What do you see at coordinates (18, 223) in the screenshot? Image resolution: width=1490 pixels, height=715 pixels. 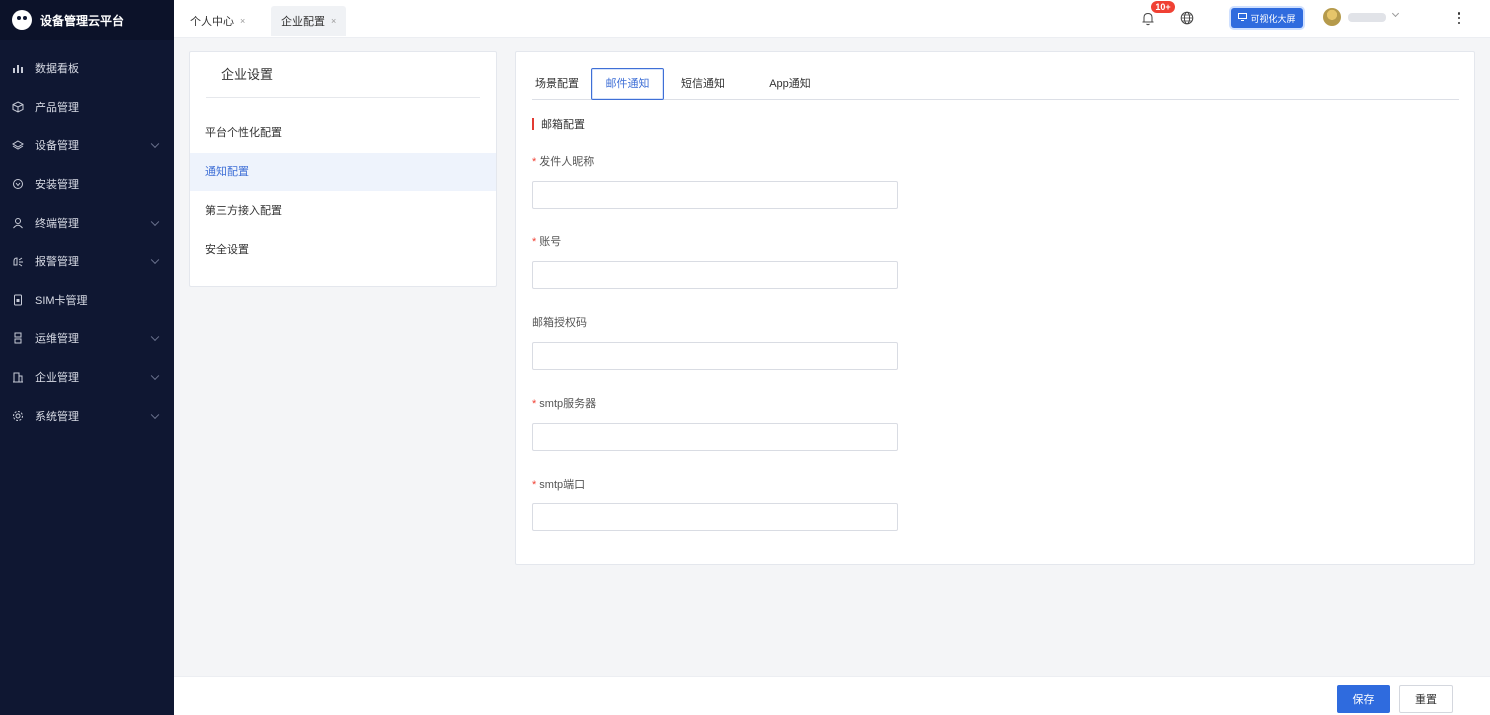 I see `user-icon` at bounding box center [18, 223].